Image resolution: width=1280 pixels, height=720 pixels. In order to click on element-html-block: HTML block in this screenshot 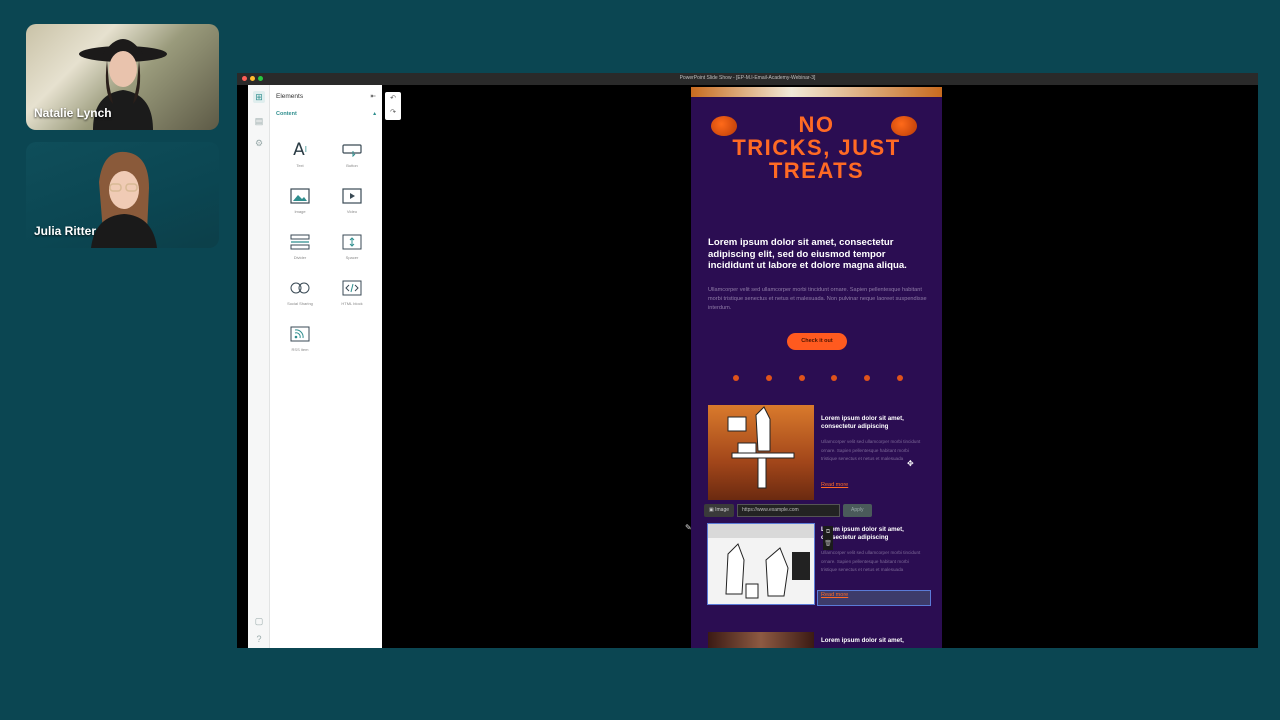, I will do `click(352, 292)`.